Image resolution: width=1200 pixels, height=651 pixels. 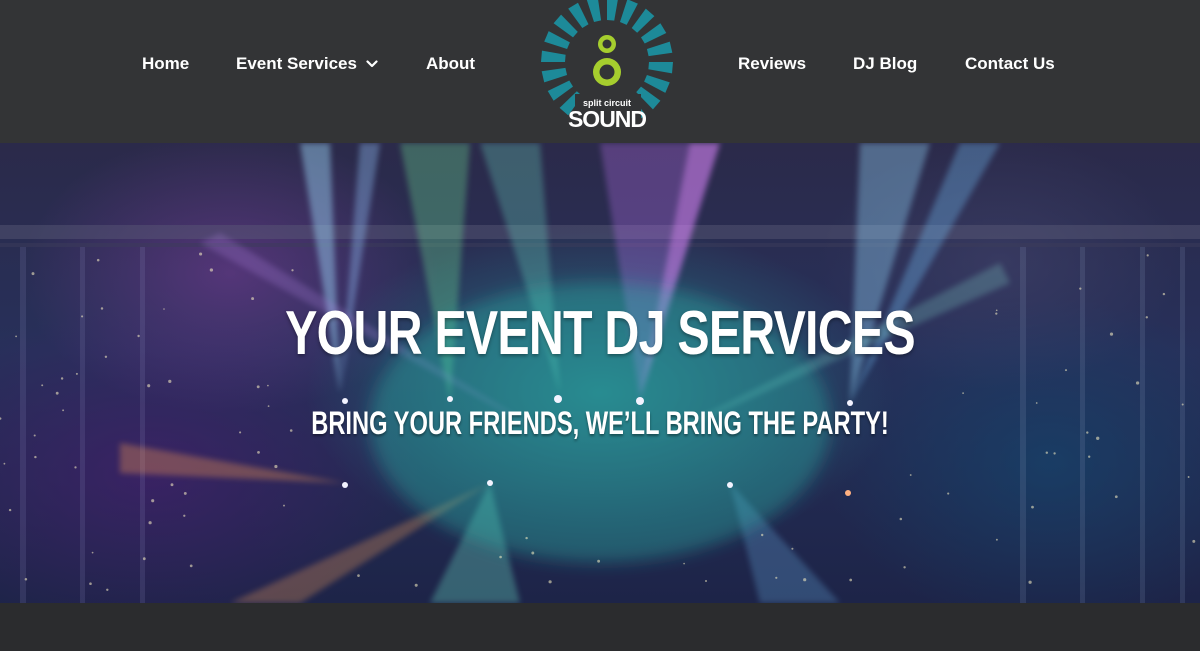 What do you see at coordinates (607, 119) in the screenshot?
I see `logo-text-sound: SOUND` at bounding box center [607, 119].